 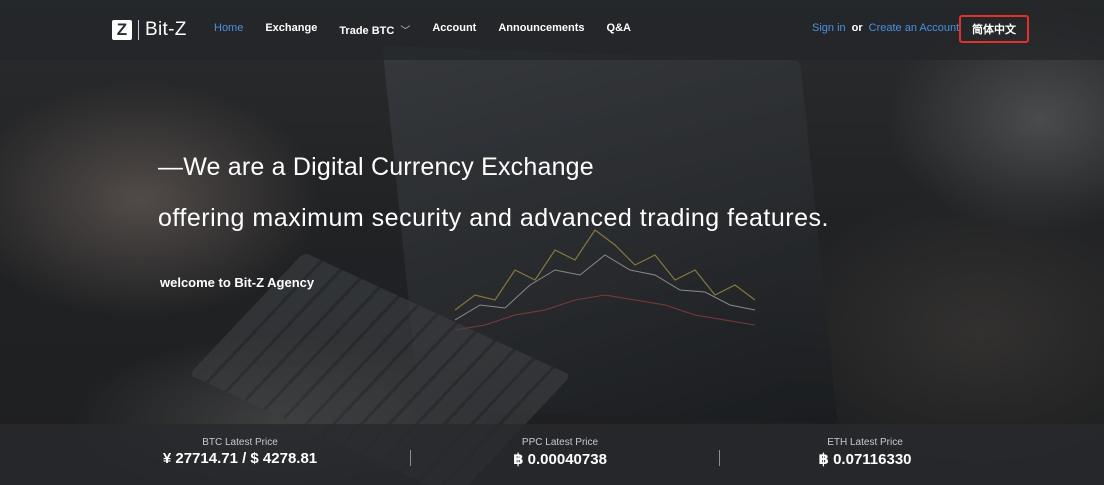 I want to click on eth-price-value: ฿ 0.07116330, so click(x=865, y=459).